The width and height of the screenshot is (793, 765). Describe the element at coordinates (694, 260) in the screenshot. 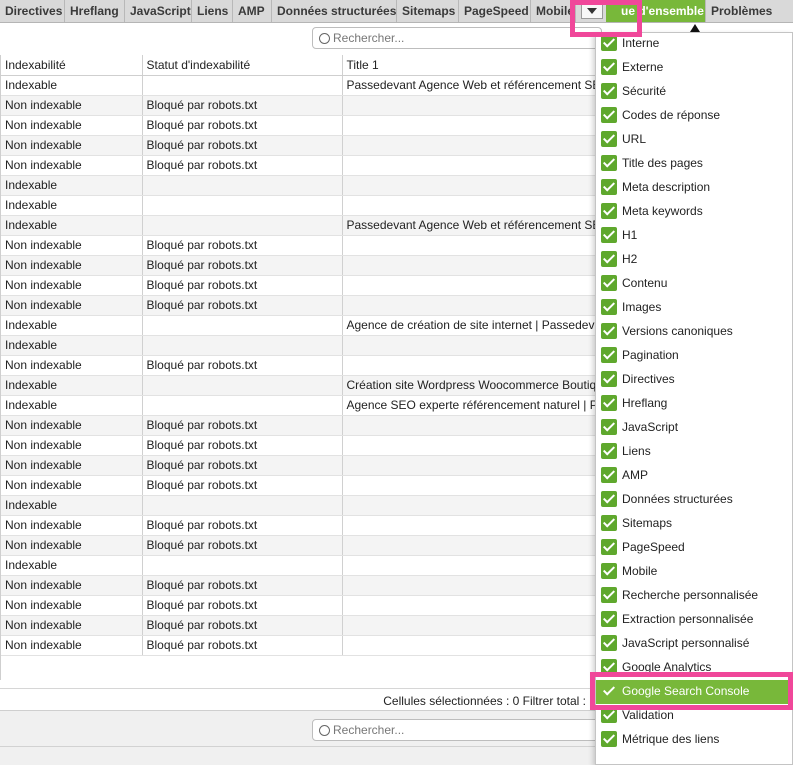

I see `menu-item-h2: H2` at that location.